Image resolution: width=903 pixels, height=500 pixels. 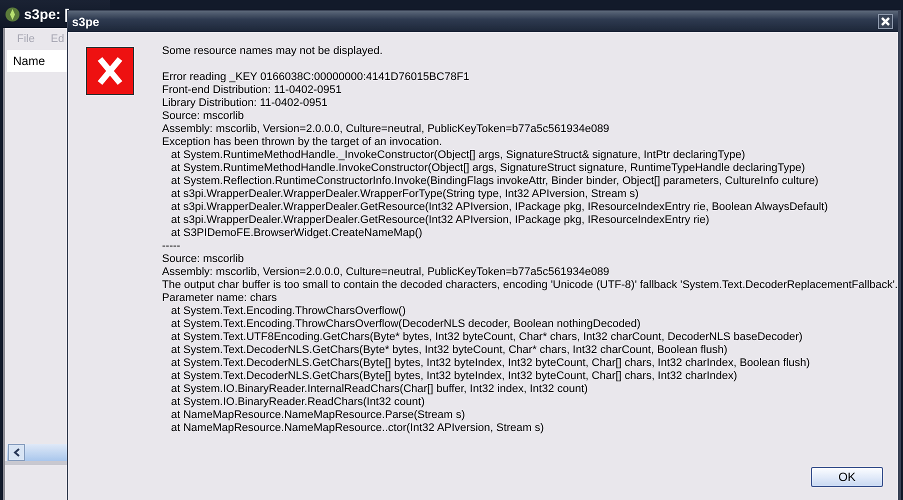 I want to click on error-detail-line: -----, so click(x=172, y=246).